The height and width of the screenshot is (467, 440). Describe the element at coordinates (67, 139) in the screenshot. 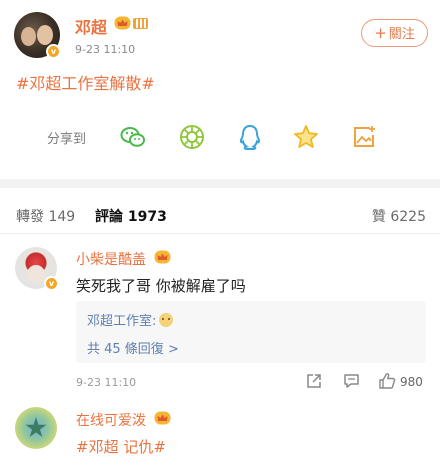

I see `share-label: 分享到` at that location.